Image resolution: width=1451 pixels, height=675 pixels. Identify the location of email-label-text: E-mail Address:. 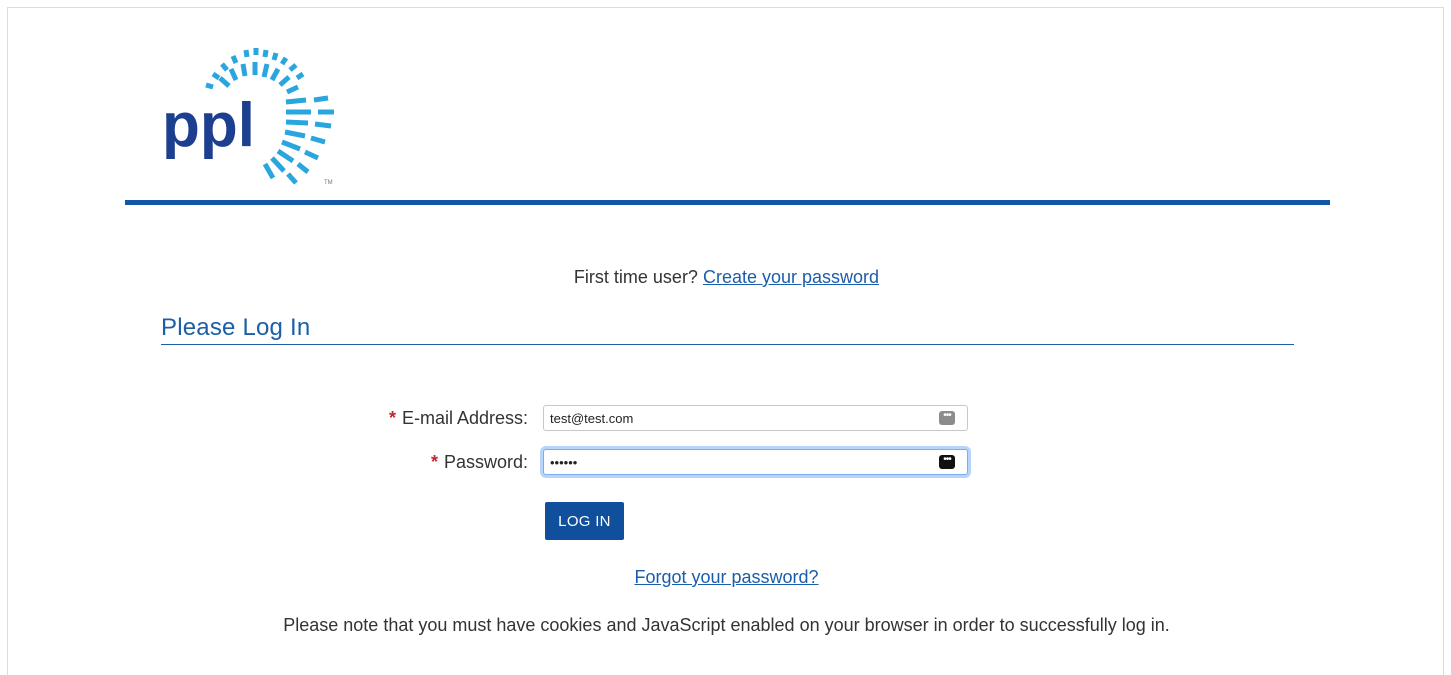
(464, 418).